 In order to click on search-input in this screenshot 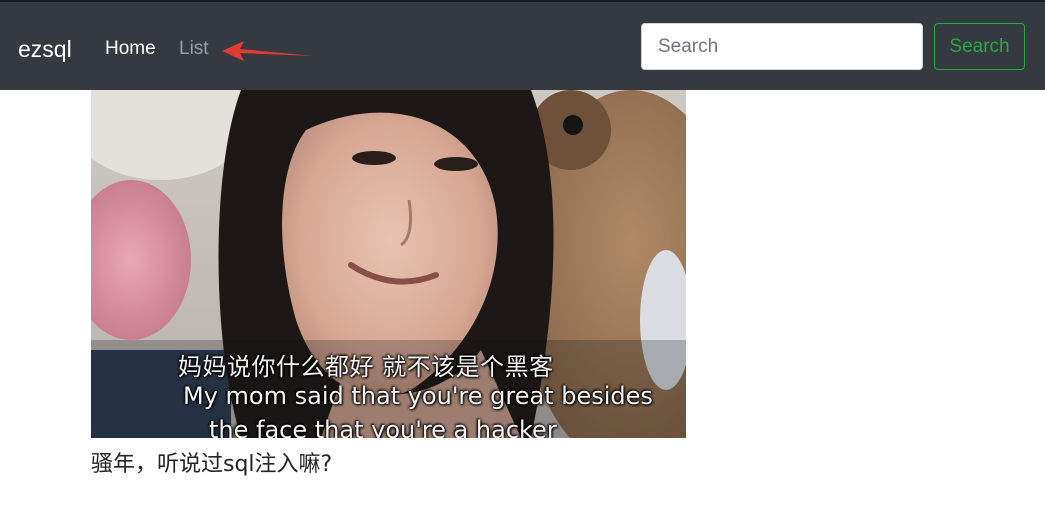, I will do `click(782, 46)`.